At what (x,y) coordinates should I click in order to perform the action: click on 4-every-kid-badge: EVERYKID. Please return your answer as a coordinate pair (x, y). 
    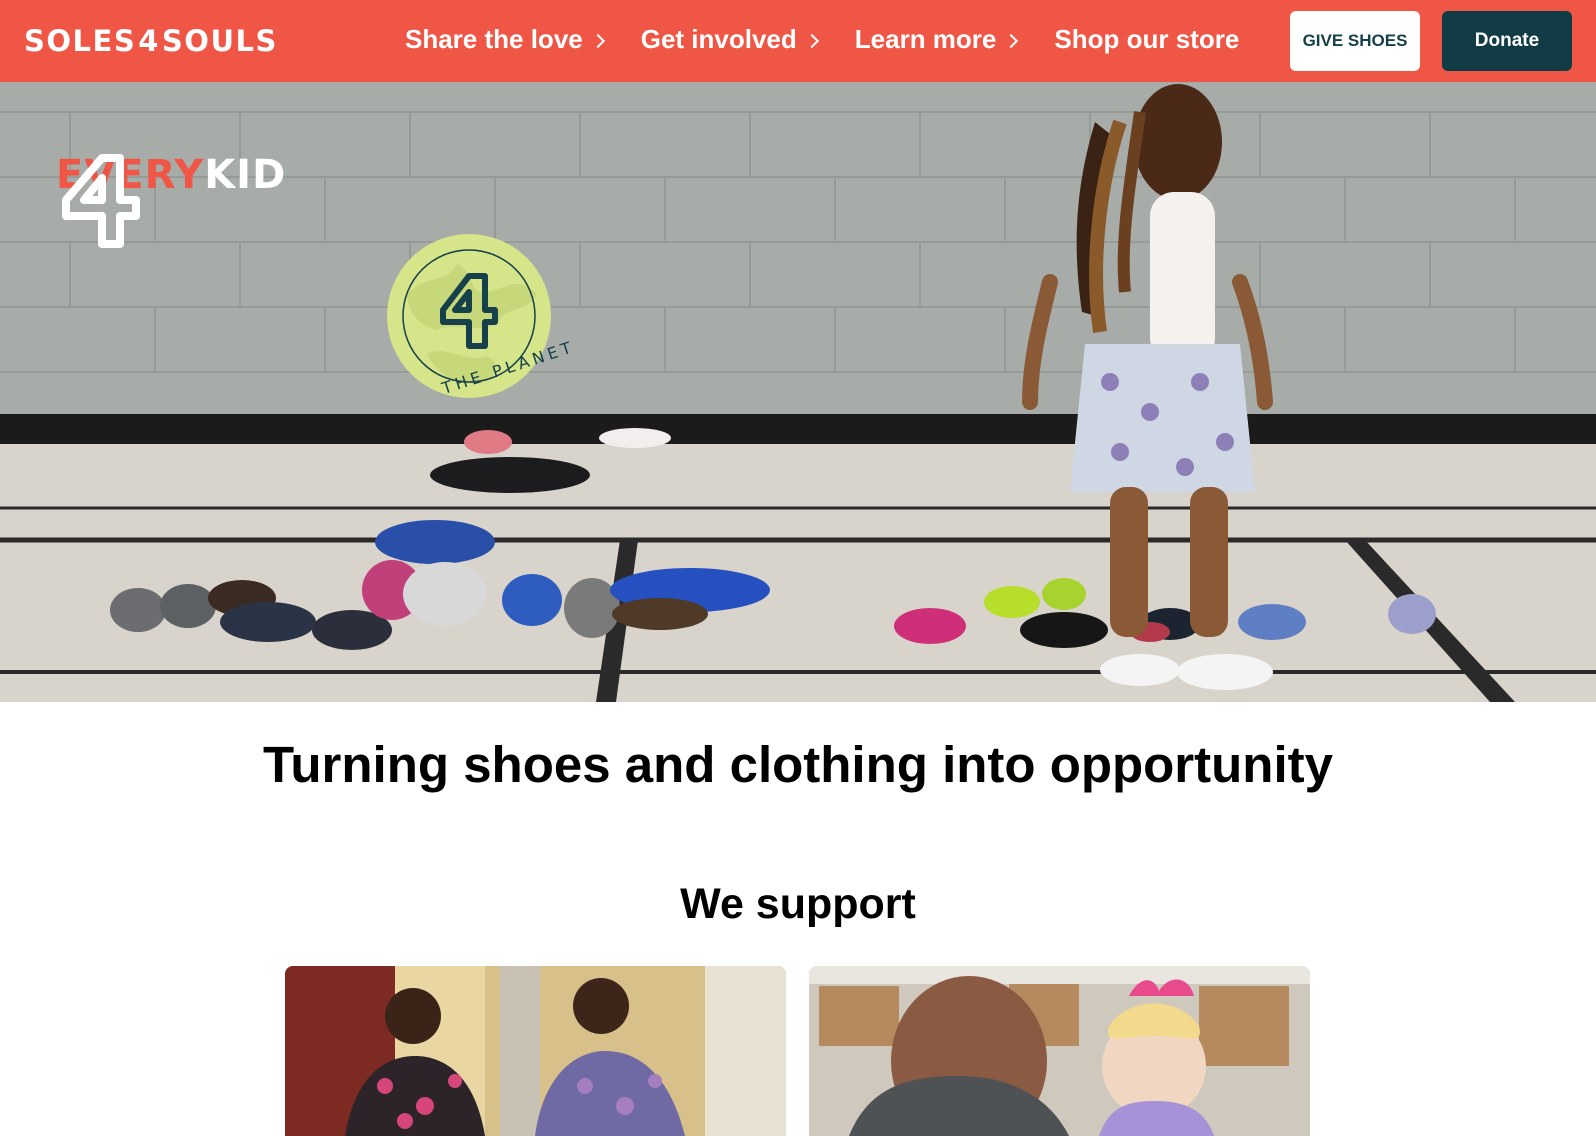
    Looking at the image, I should click on (171, 200).